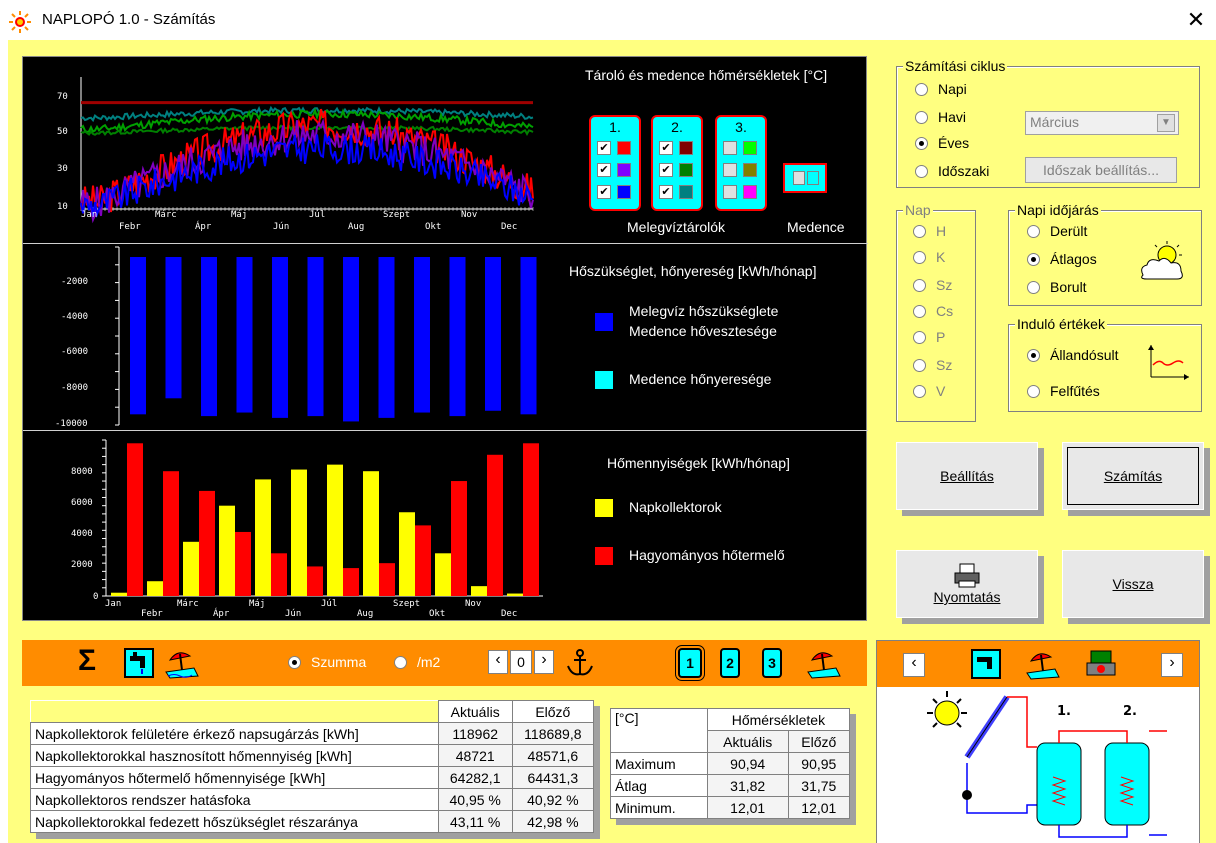  Describe the element at coordinates (495, 525) in the screenshot. I see `bar-conventional-Nov` at that location.